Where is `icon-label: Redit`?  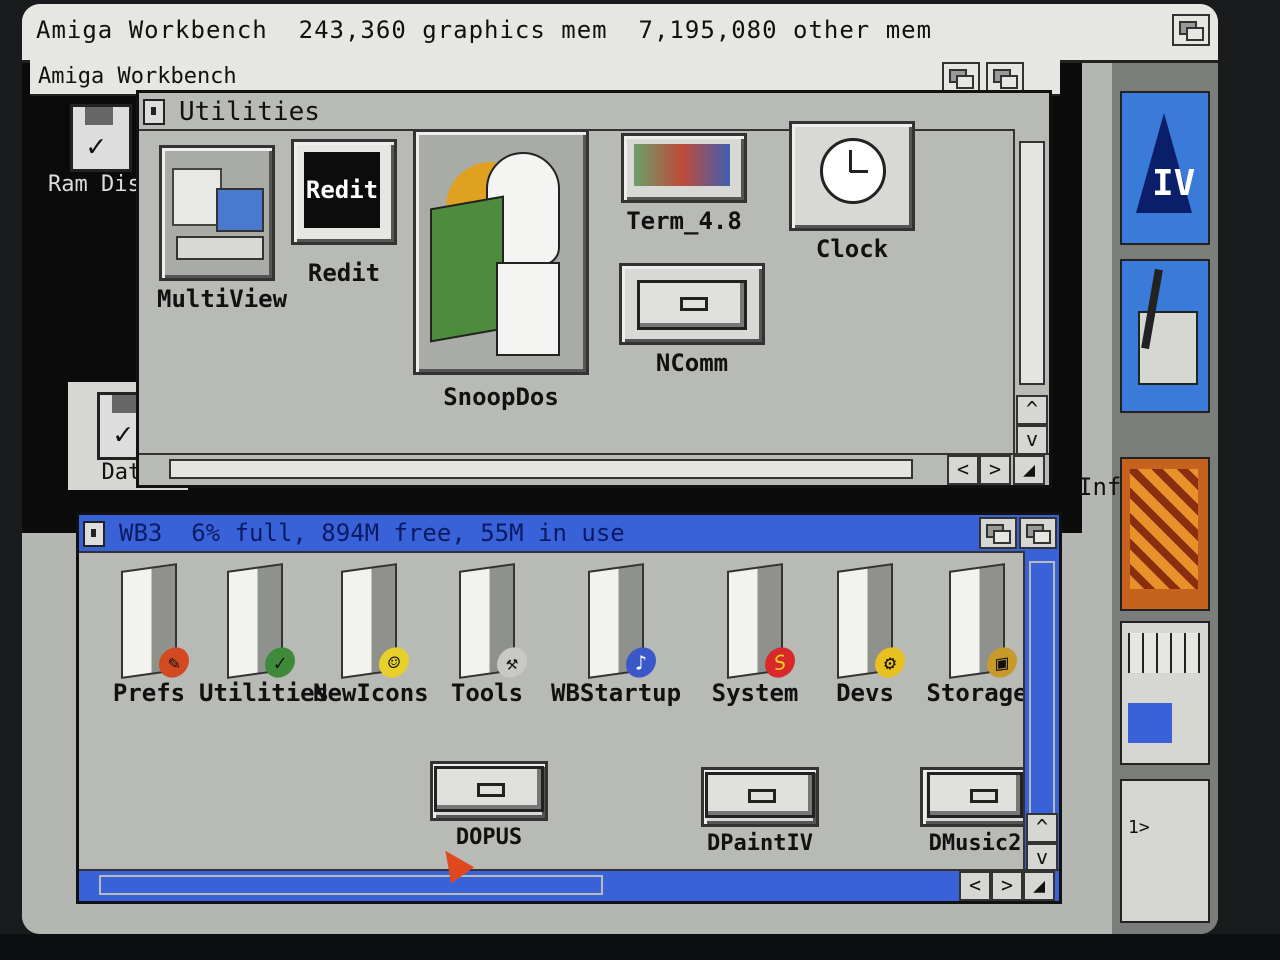
icon-label: Redit is located at coordinates (344, 273).